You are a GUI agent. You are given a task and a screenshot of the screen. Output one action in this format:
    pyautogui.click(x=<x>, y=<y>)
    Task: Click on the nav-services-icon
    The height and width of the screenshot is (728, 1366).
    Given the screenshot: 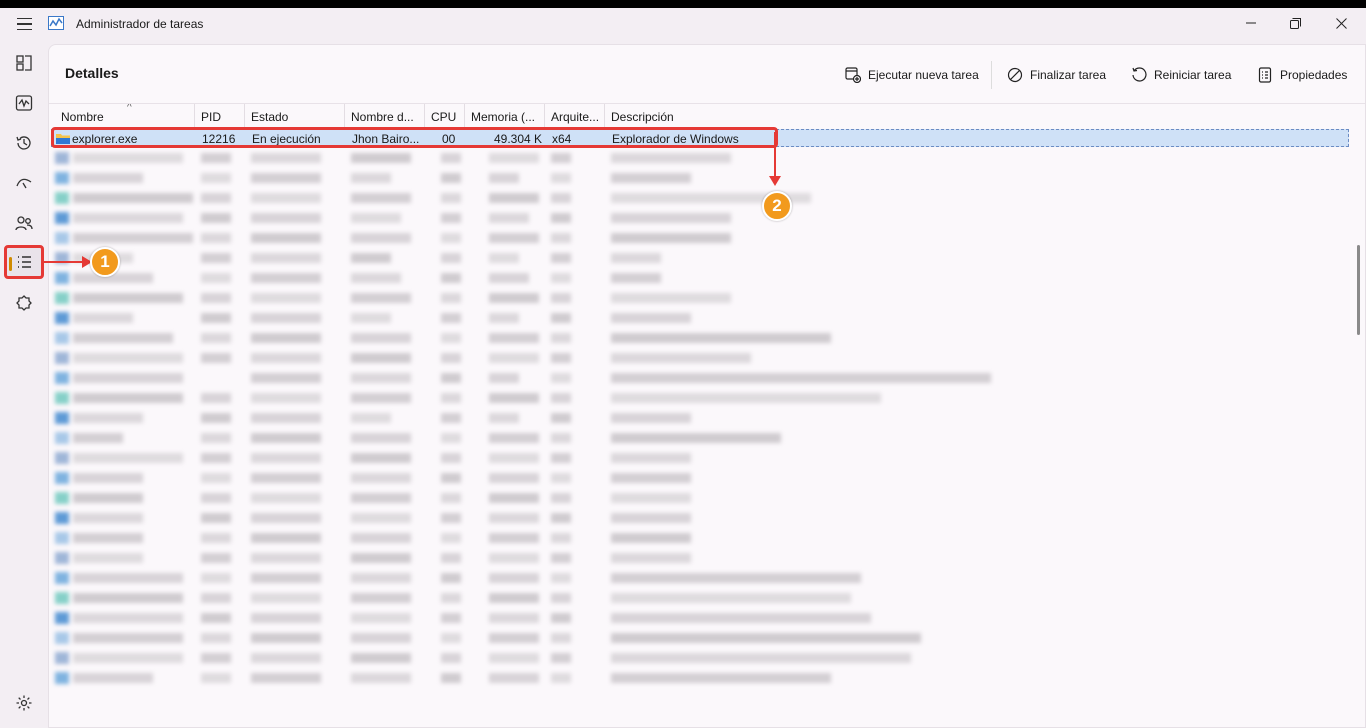 What is the action you would take?
    pyautogui.click(x=24, y=303)
    